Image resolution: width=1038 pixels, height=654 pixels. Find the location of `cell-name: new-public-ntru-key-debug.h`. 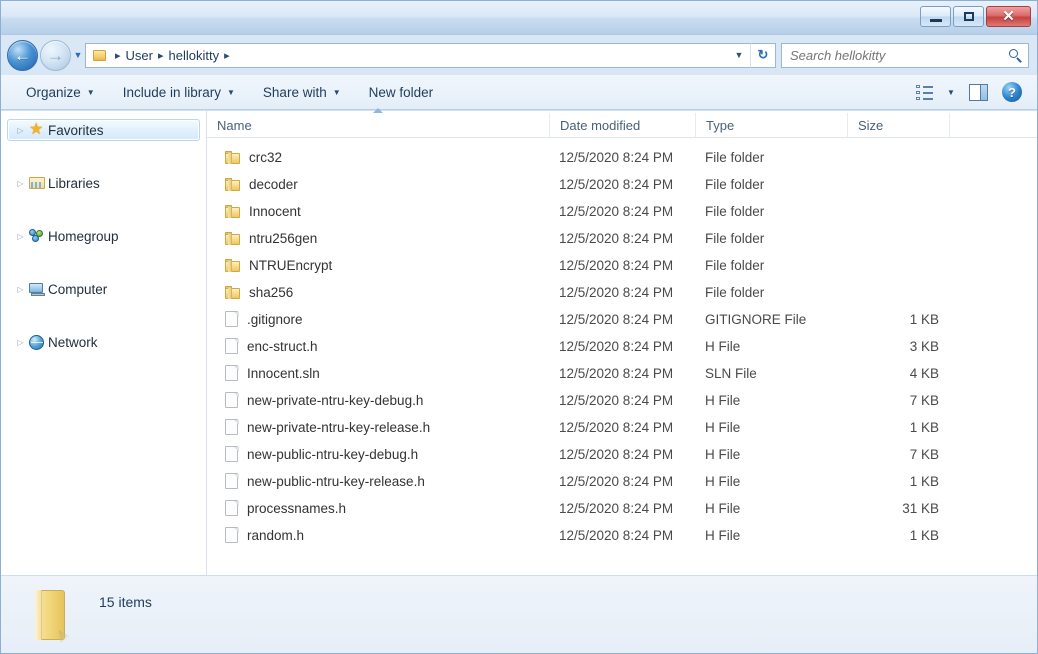

cell-name: new-public-ntru-key-debug.h is located at coordinates (378, 454).